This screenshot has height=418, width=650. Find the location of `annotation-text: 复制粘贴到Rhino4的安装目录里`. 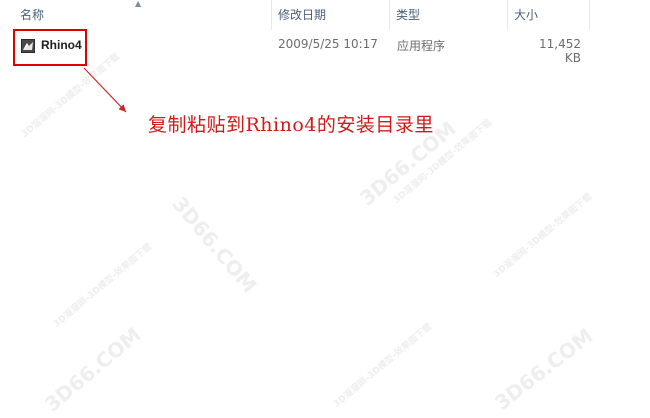

annotation-text: 复制粘贴到Rhino4的安装目录里 is located at coordinates (291, 125).